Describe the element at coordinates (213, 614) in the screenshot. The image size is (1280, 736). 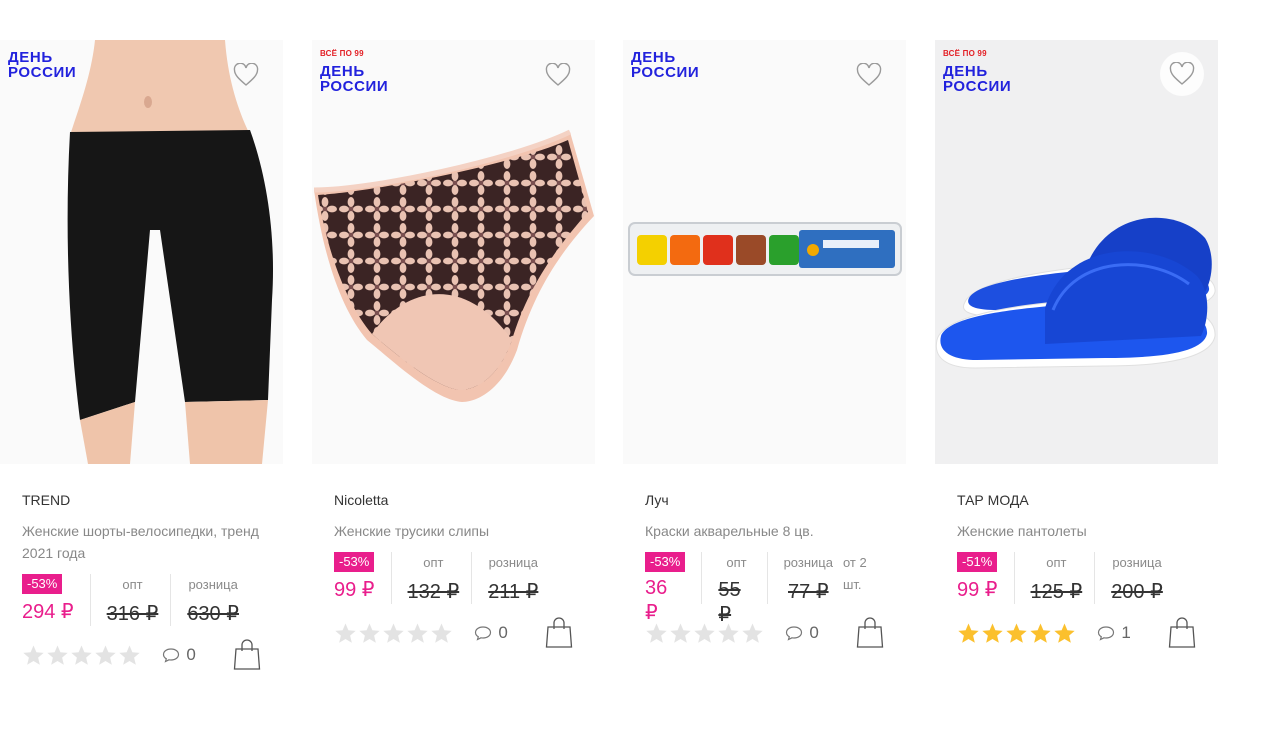
I see `retail-price: 630 ₽` at that location.